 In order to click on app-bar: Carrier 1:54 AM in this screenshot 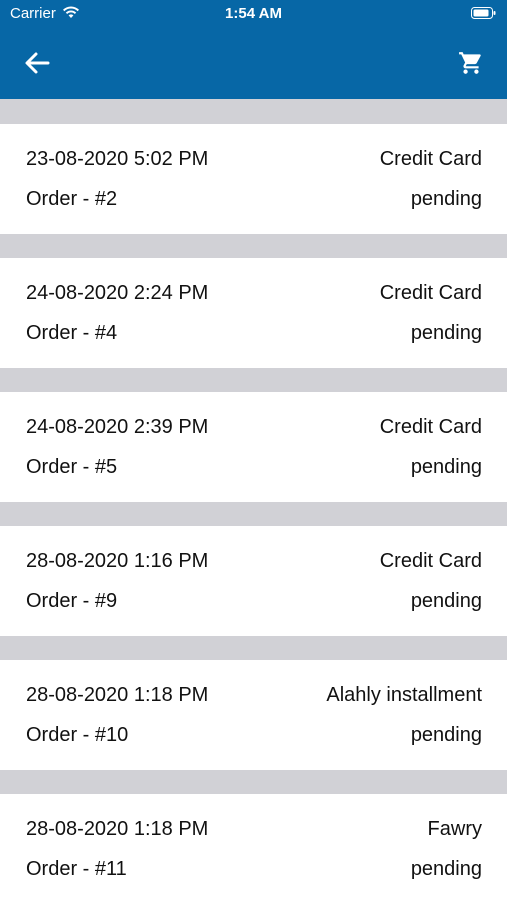, I will do `click(253, 49)`.